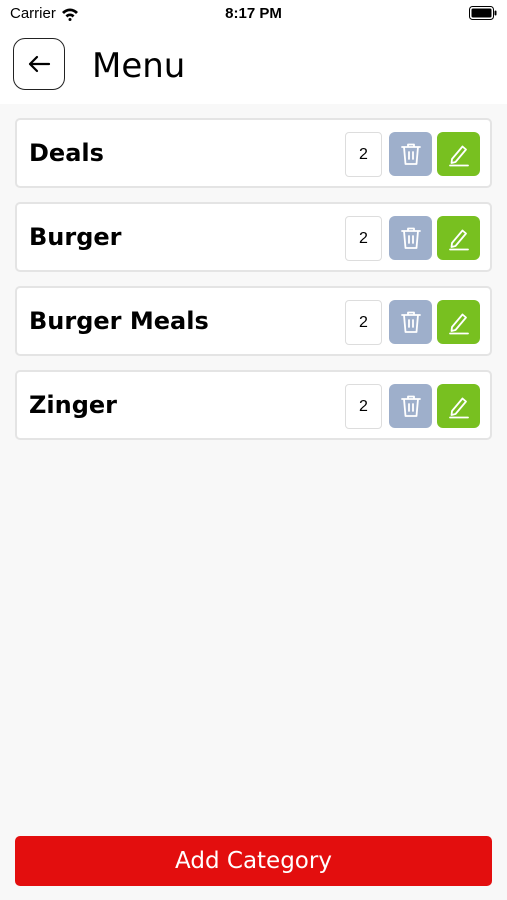 This screenshot has width=507, height=900. Describe the element at coordinates (253, 861) in the screenshot. I see `add-category-button: Add Category` at that location.